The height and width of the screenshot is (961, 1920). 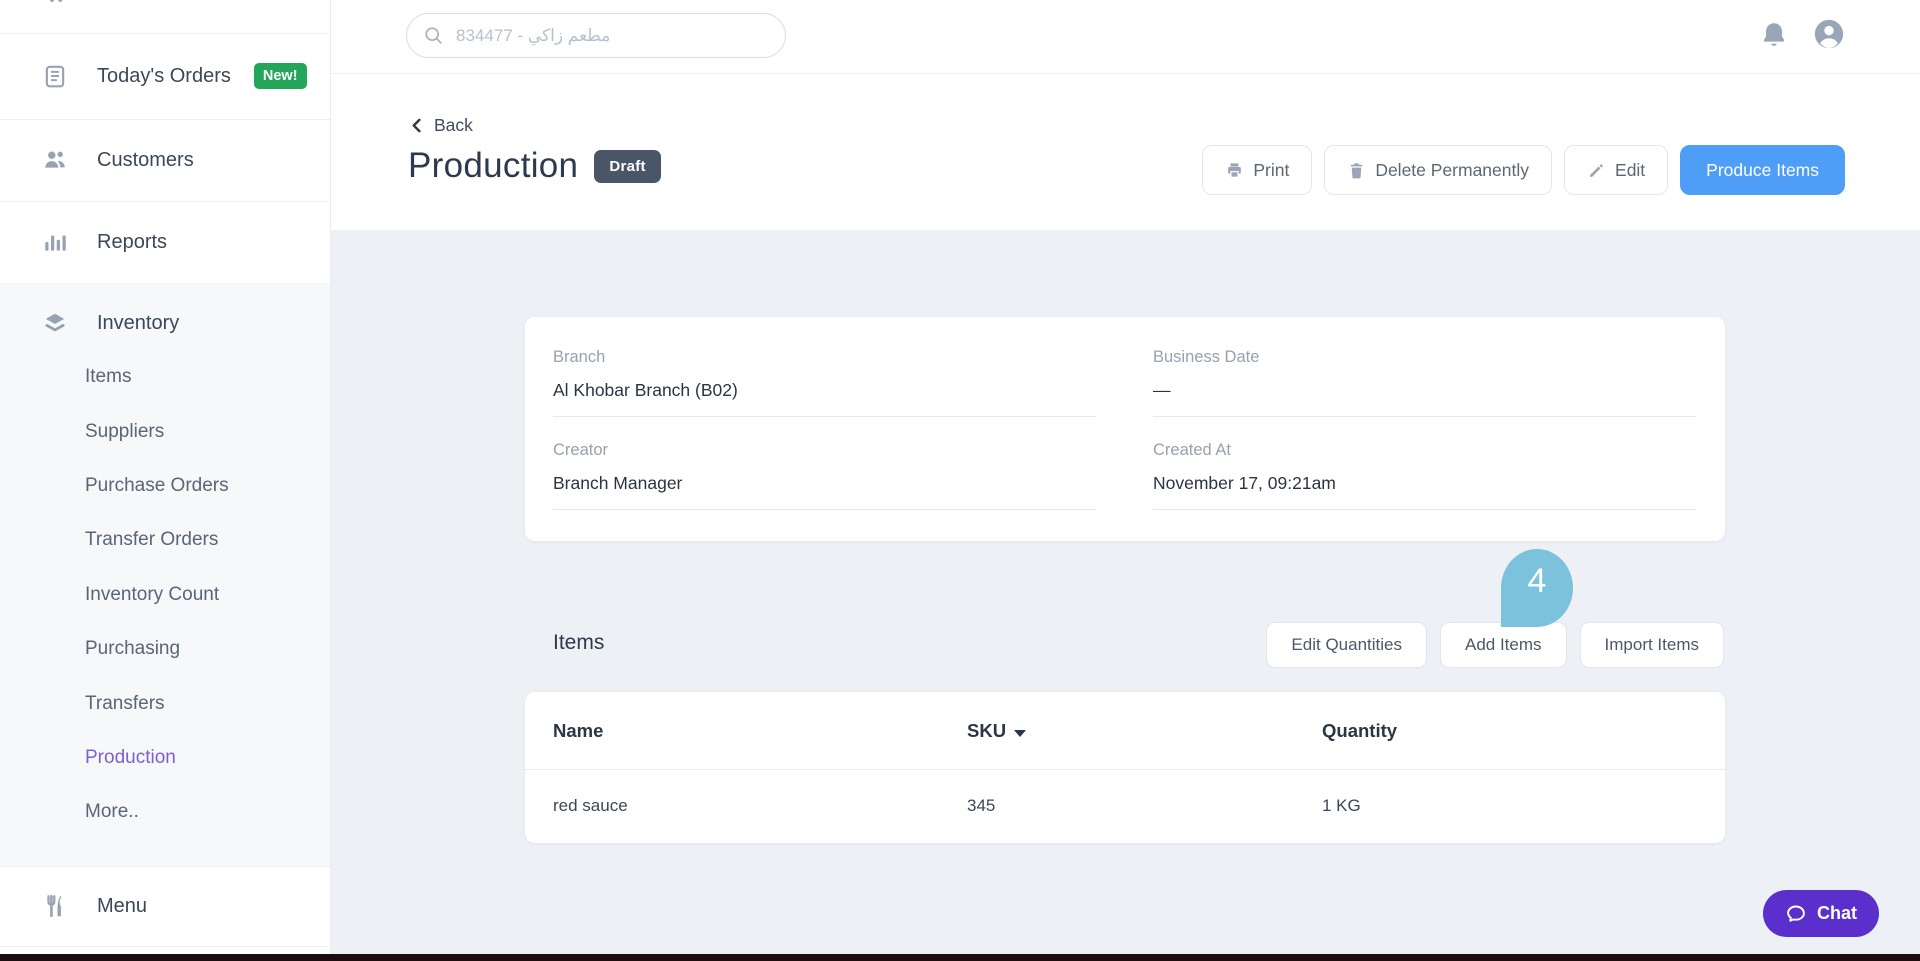 I want to click on sidebar-item-label: Inventory, so click(x=138, y=322).